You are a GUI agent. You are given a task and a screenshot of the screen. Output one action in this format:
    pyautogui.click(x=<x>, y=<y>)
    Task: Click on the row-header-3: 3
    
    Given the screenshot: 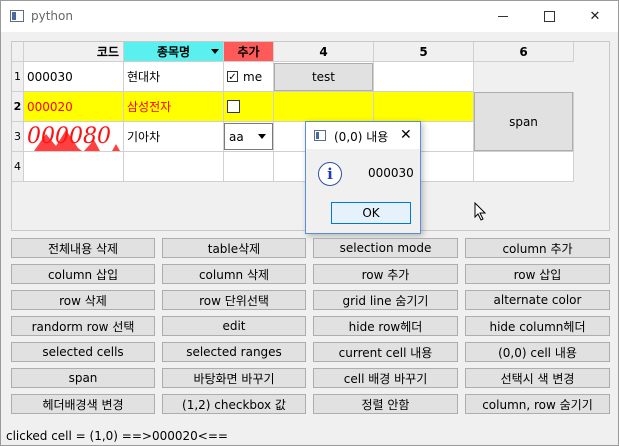 What is the action you would take?
    pyautogui.click(x=18, y=137)
    